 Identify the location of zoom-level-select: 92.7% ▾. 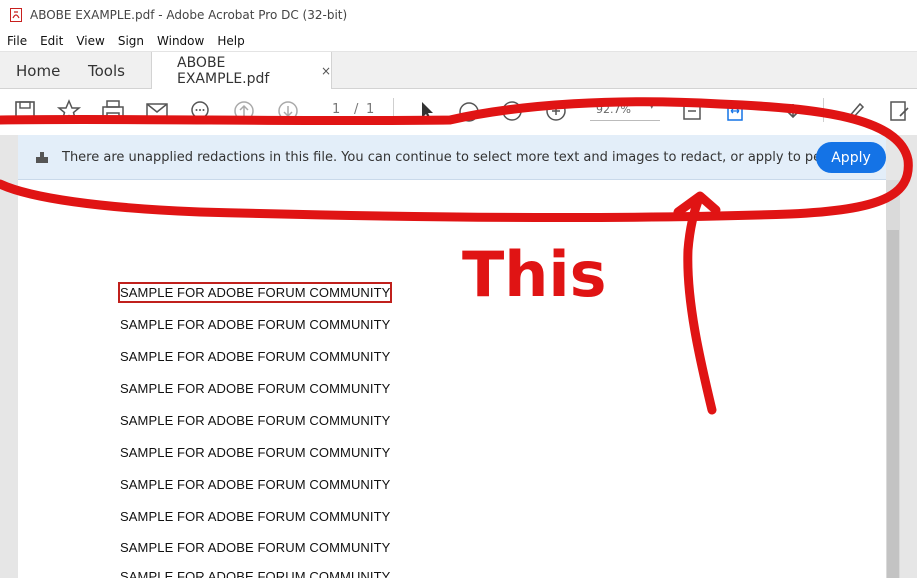
(625, 110).